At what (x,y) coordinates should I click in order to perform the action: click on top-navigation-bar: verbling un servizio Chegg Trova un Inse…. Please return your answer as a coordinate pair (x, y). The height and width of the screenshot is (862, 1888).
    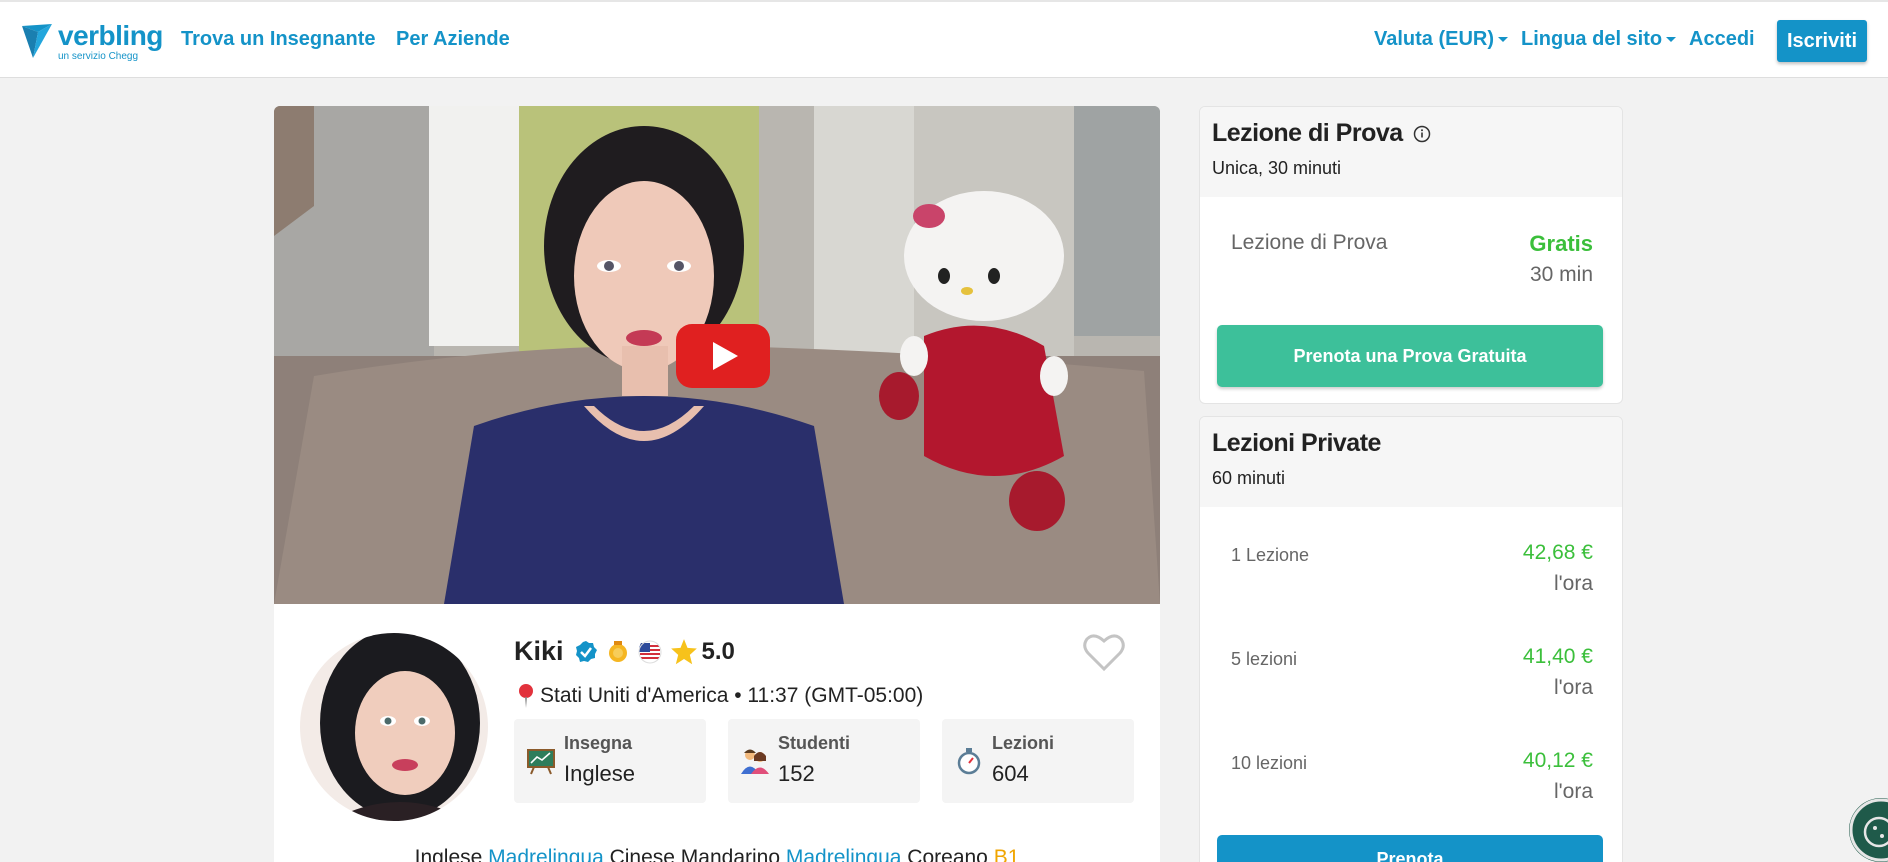
    Looking at the image, I should click on (944, 39).